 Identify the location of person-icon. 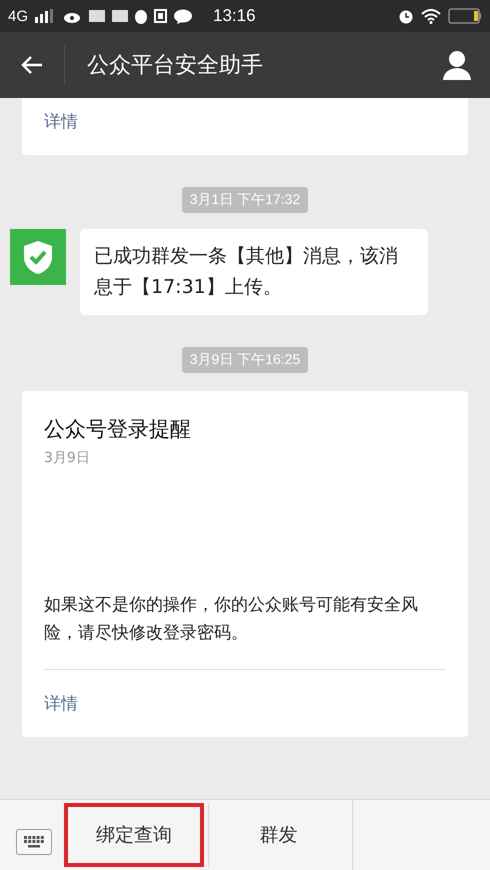
(457, 65).